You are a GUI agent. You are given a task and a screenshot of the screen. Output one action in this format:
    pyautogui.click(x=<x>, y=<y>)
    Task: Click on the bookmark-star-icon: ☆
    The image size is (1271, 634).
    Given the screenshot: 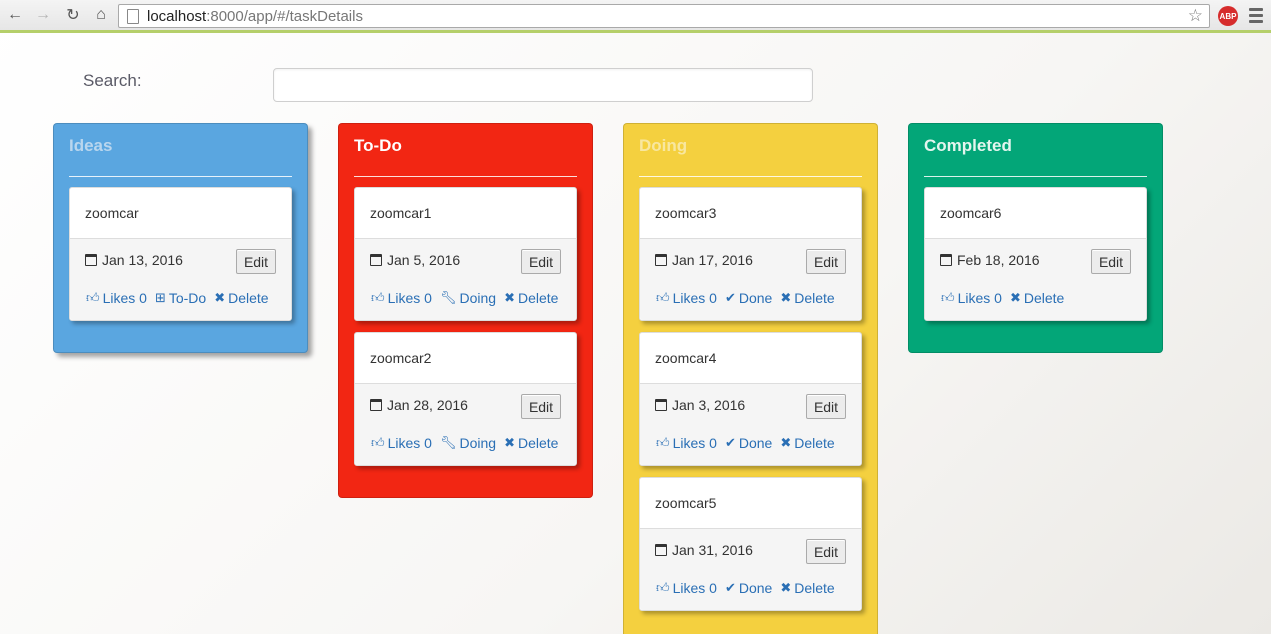 What is the action you would take?
    pyautogui.click(x=1195, y=16)
    